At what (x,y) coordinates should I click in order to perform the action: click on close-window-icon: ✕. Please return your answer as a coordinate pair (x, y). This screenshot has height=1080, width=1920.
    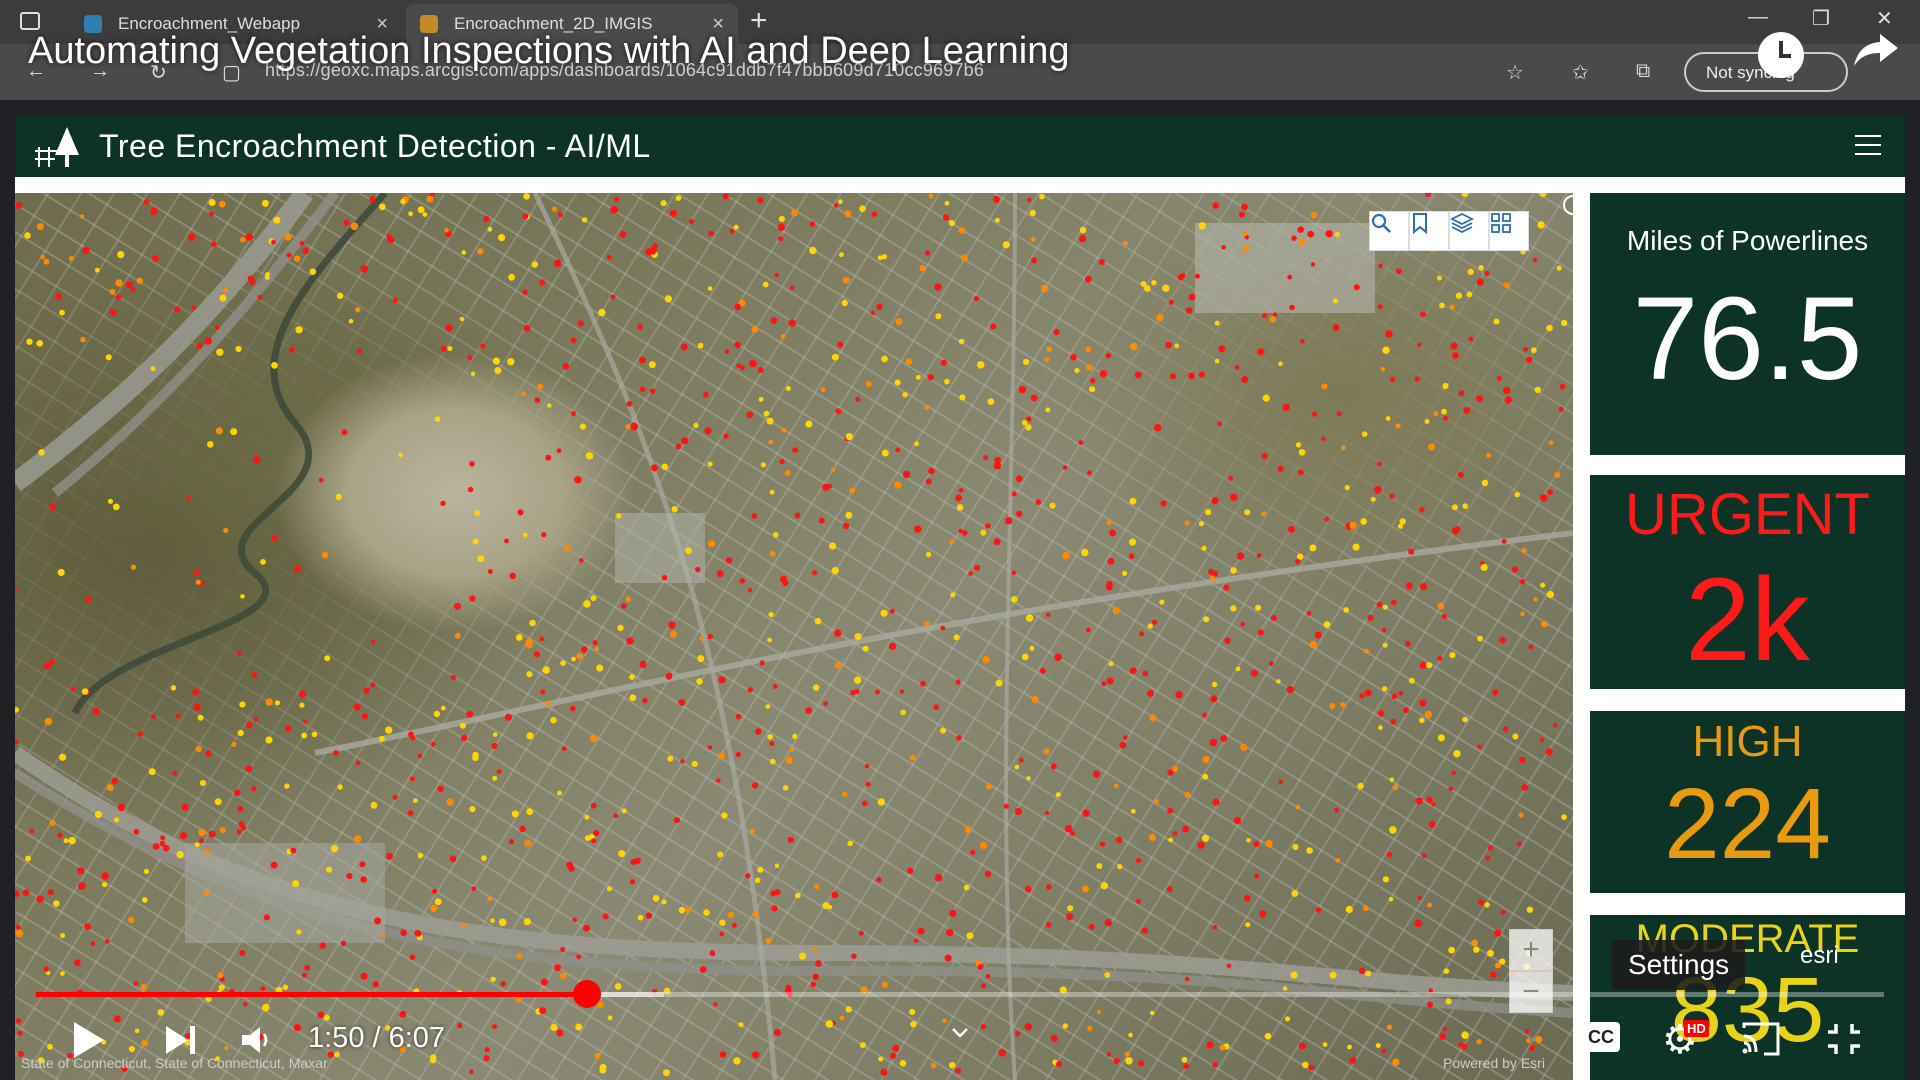
    Looking at the image, I should click on (1884, 18).